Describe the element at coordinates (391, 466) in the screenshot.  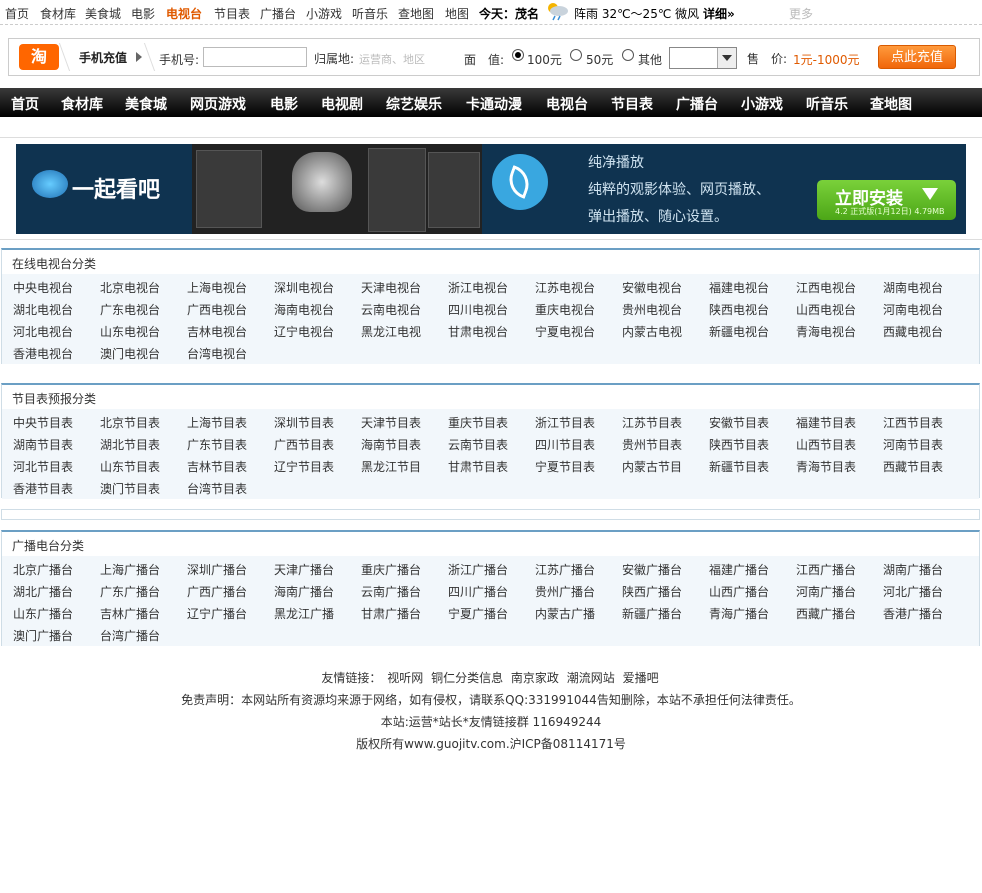
I see `schedule-link: 黑龙江节目` at that location.